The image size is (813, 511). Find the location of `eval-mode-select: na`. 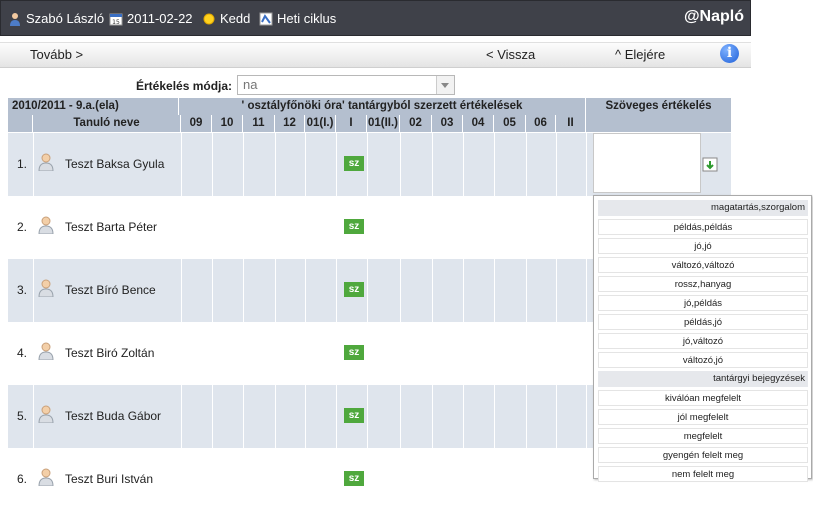

eval-mode-select: na is located at coordinates (346, 85).